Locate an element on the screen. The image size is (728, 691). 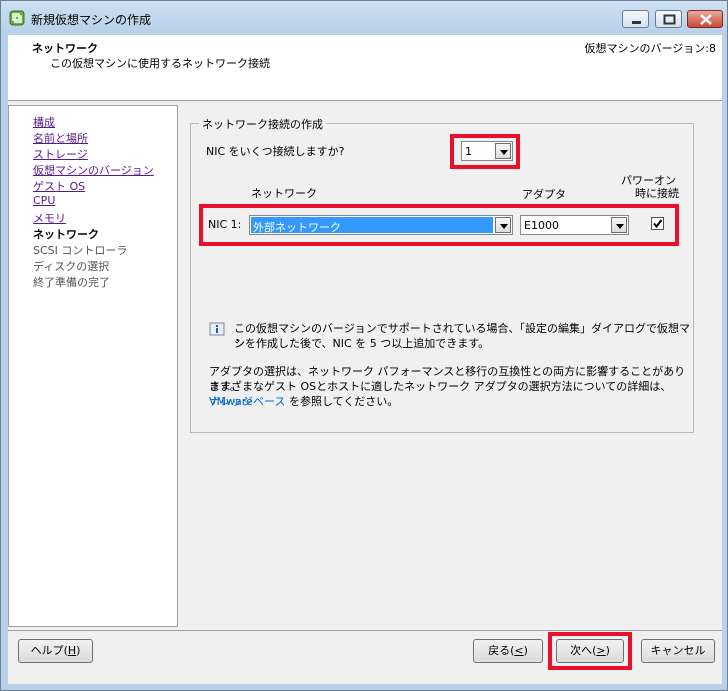
help-button: ヘルプ(H) is located at coordinates (55, 651).